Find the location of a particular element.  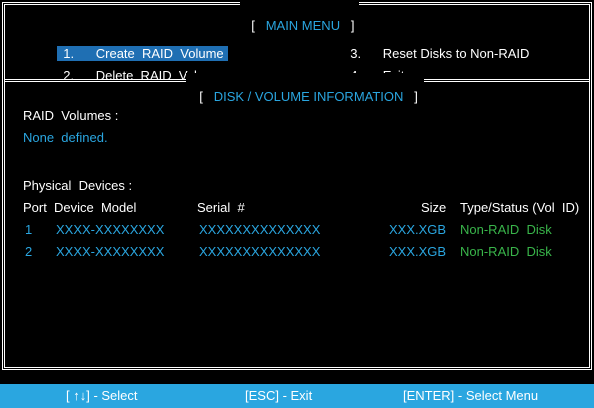

header-port: Port is located at coordinates (35, 207).